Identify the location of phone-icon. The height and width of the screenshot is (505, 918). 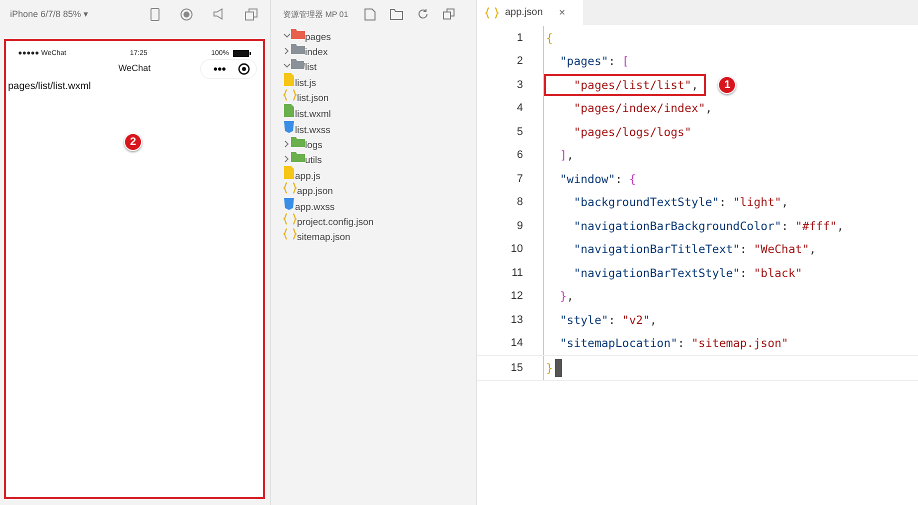
(155, 14).